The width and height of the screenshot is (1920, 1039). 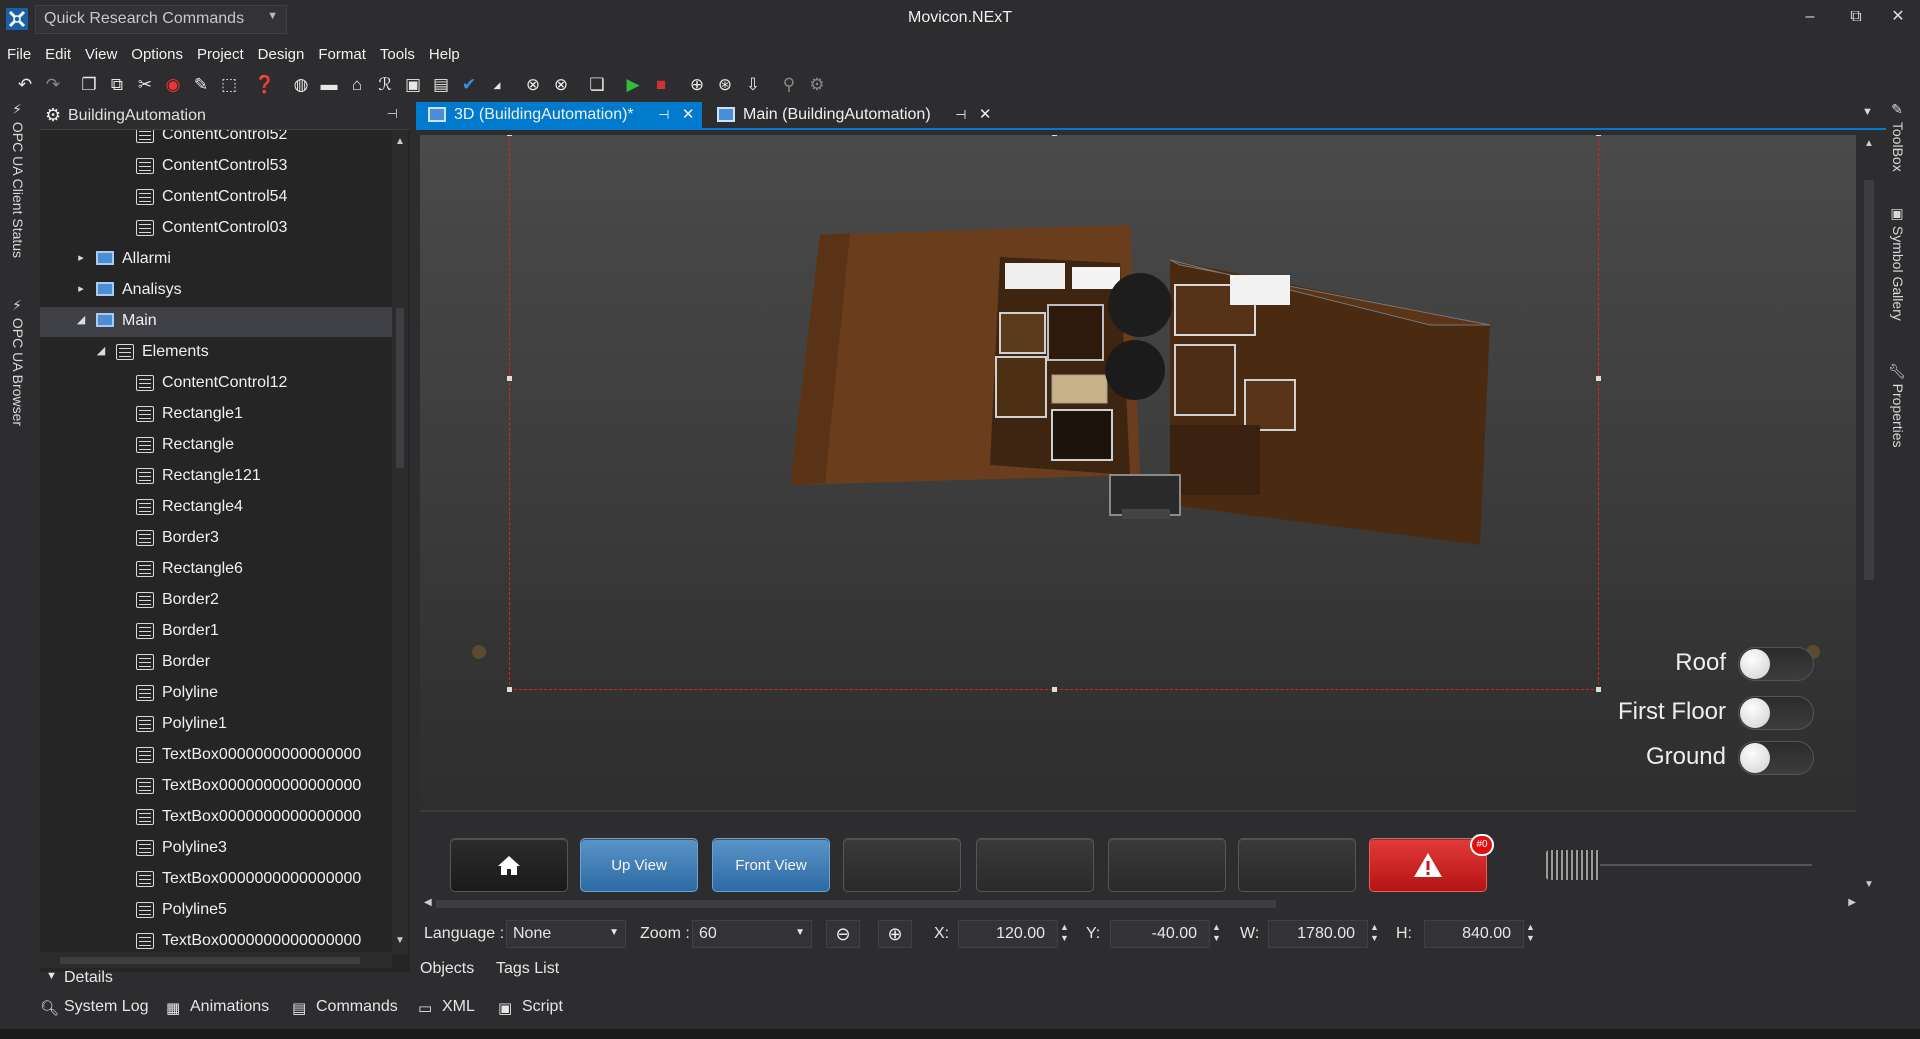 What do you see at coordinates (216, 446) in the screenshot?
I see `tree-item: Rectangle` at bounding box center [216, 446].